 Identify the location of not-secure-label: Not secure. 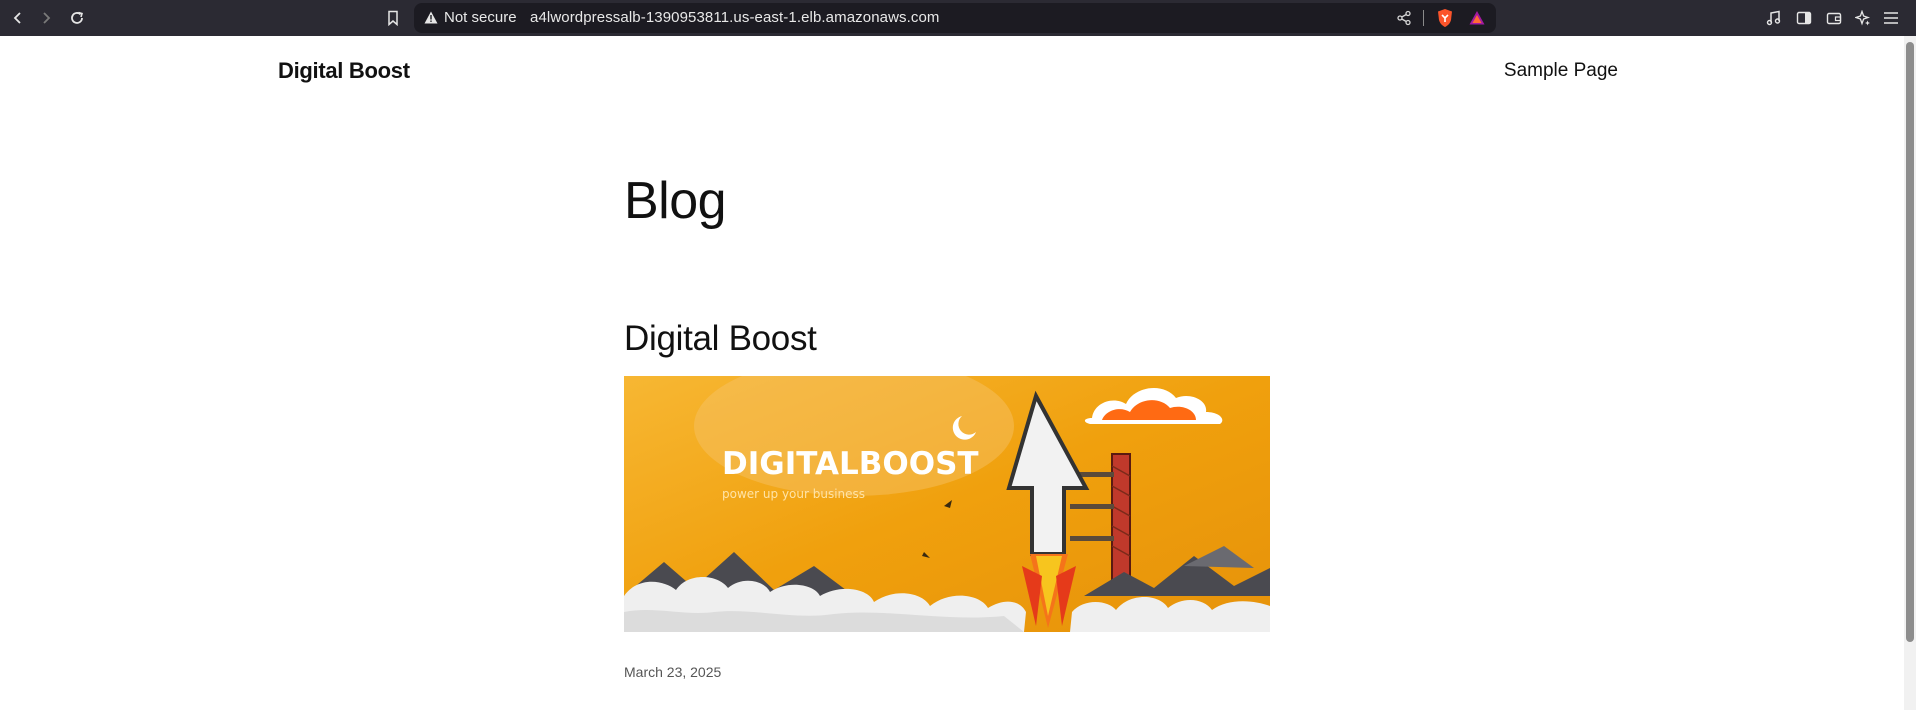
(480, 17).